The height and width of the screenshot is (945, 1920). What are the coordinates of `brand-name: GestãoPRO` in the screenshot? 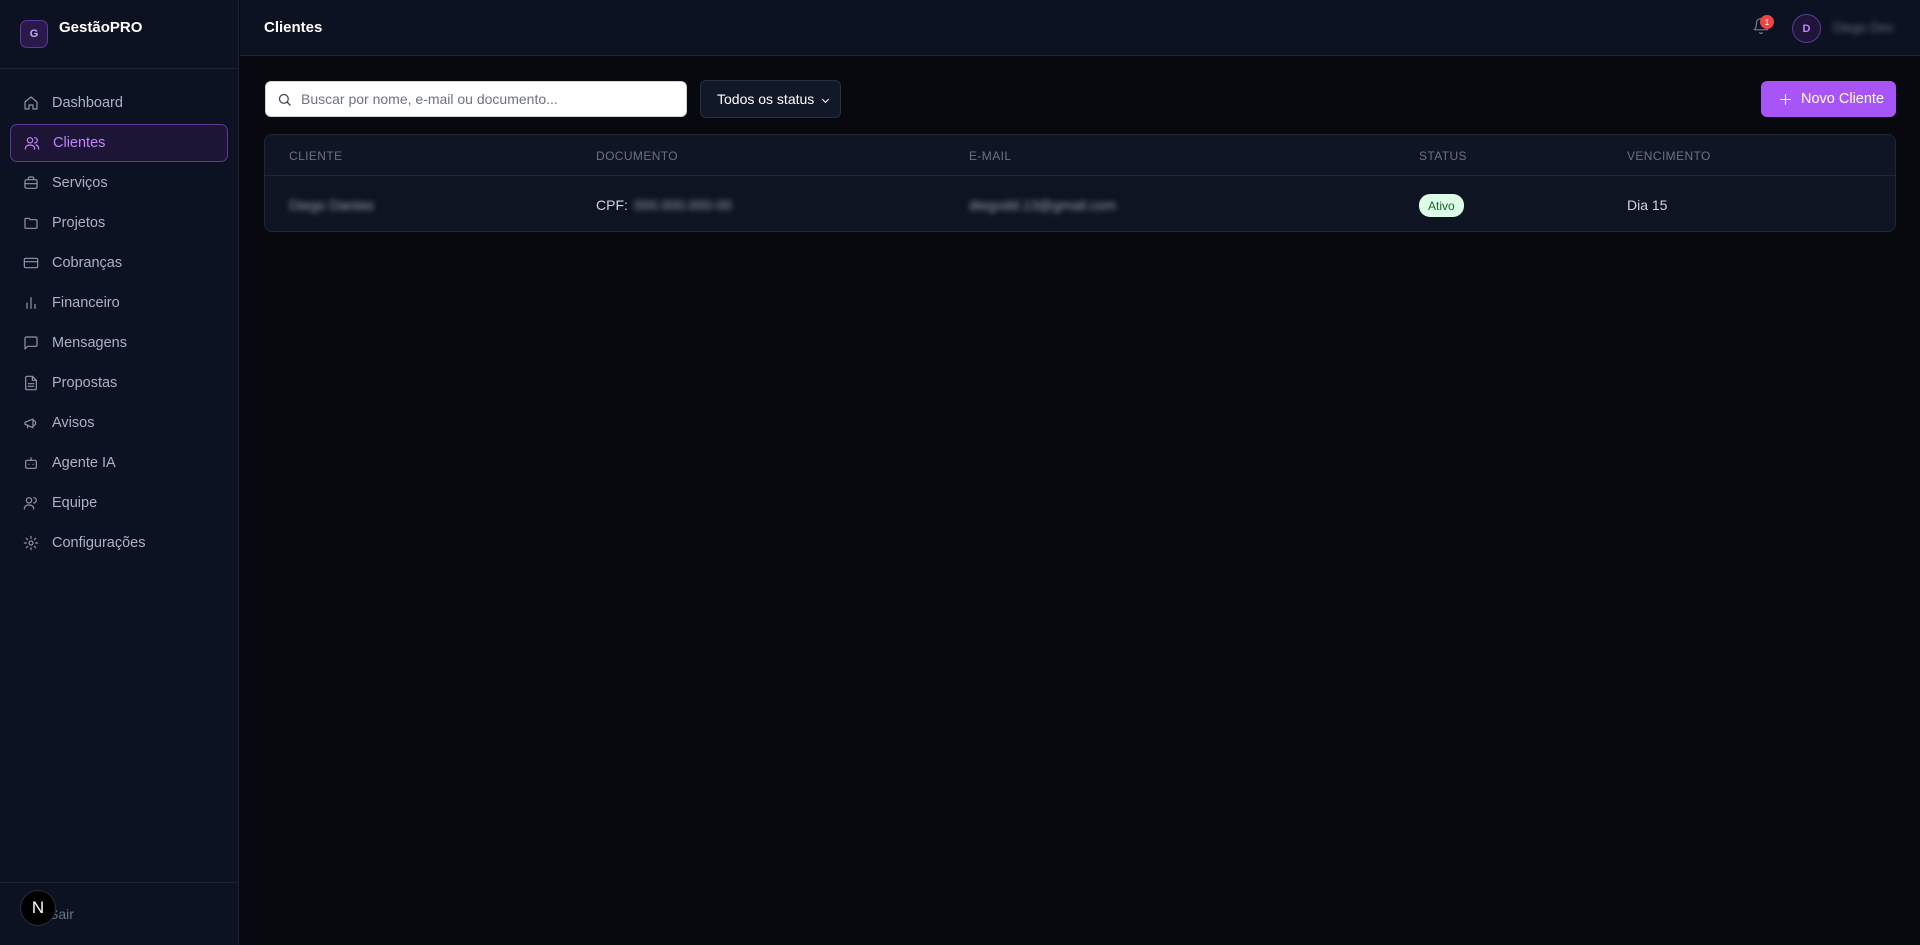 It's located at (101, 27).